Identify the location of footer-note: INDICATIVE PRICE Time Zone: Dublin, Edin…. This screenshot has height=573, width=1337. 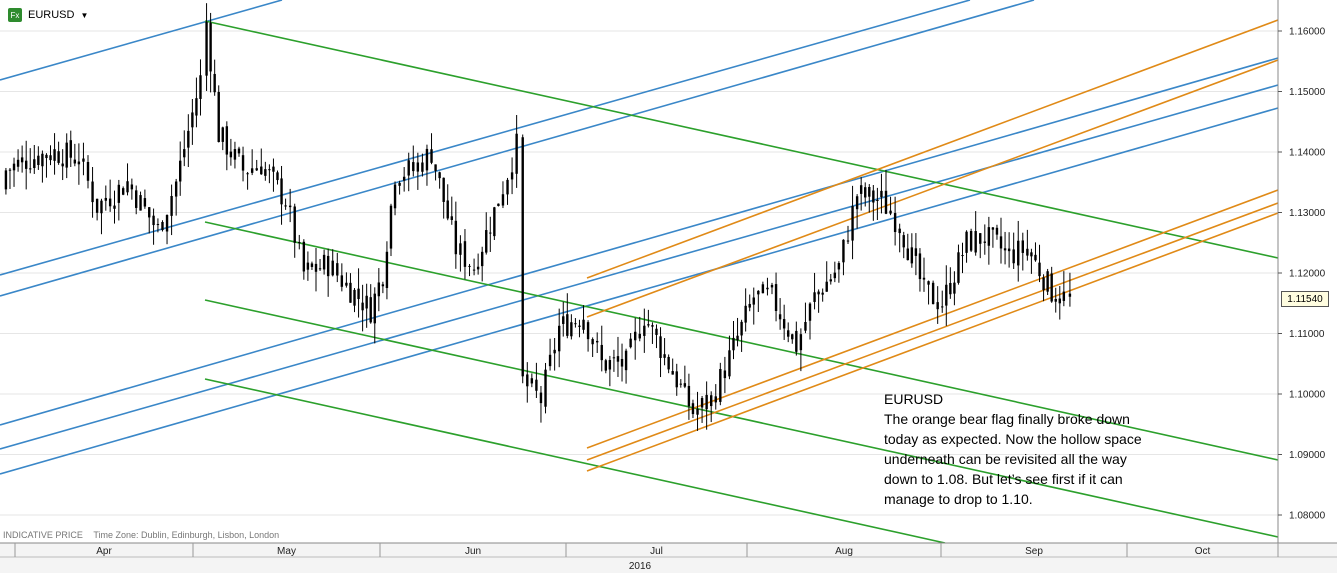
(141, 535).